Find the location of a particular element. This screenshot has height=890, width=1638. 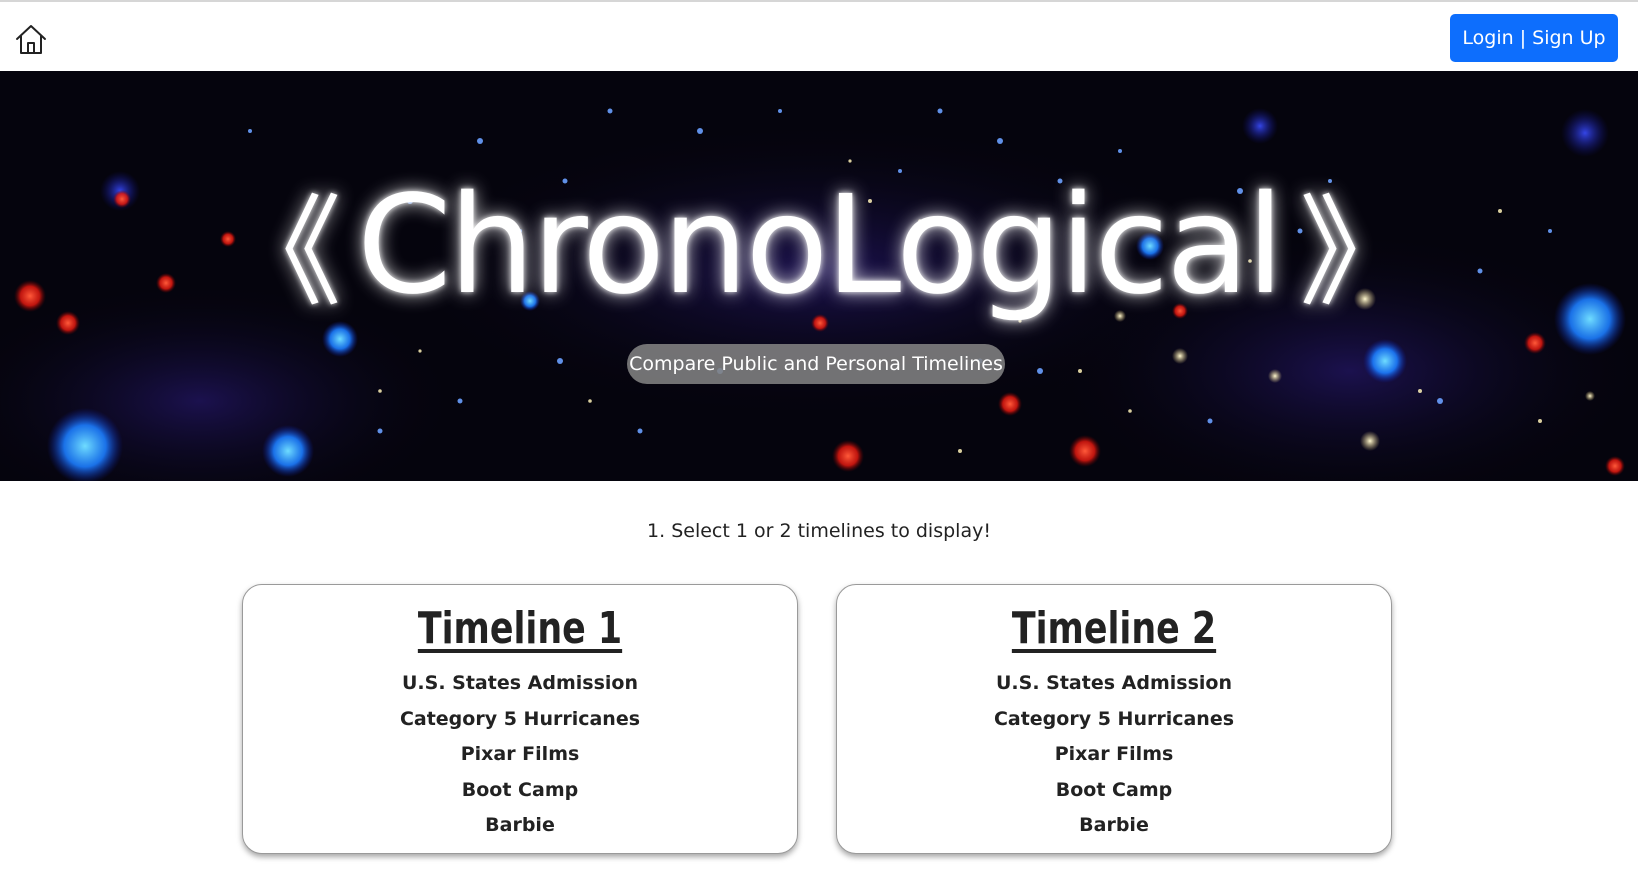

right-chevron-icon: 》 is located at coordinates (1359, 253).